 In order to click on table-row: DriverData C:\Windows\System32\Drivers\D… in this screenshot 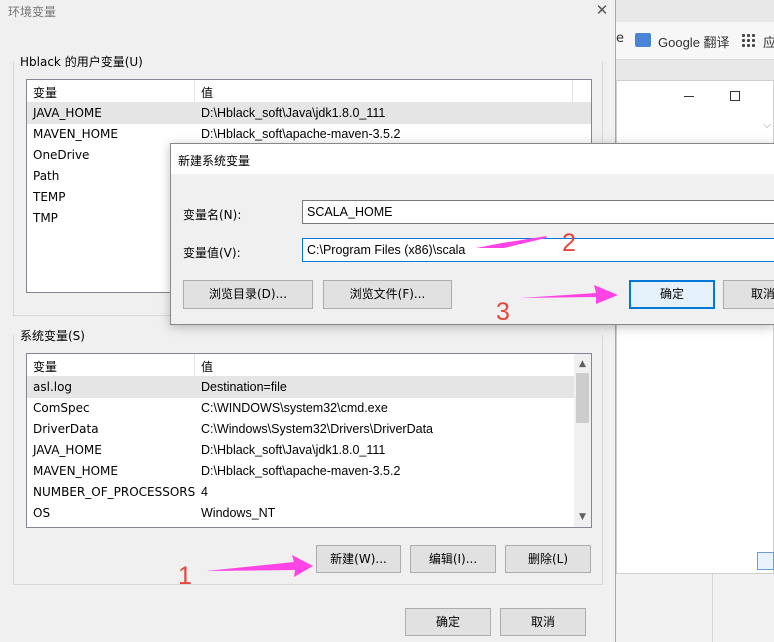, I will do `click(309, 429)`.